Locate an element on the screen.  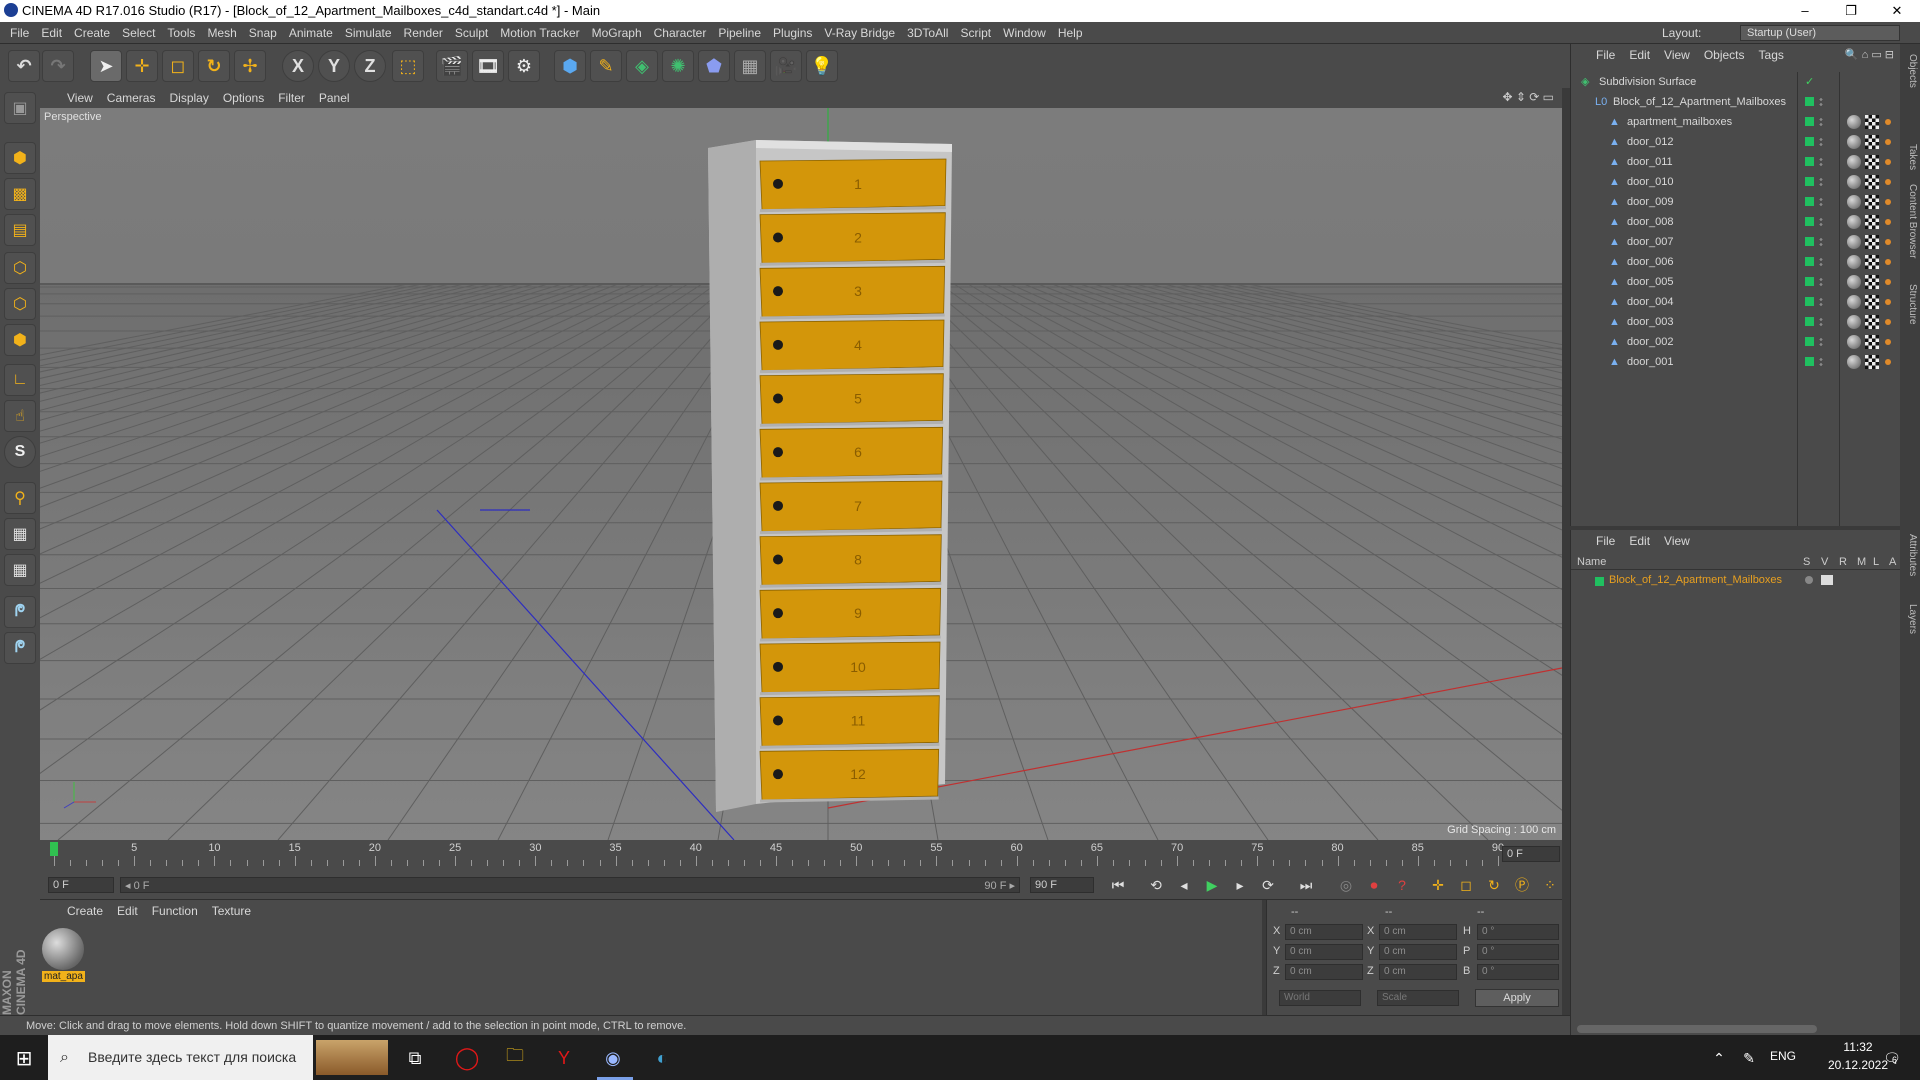
python-console-icon: ᖘ is located at coordinates (20, 648).